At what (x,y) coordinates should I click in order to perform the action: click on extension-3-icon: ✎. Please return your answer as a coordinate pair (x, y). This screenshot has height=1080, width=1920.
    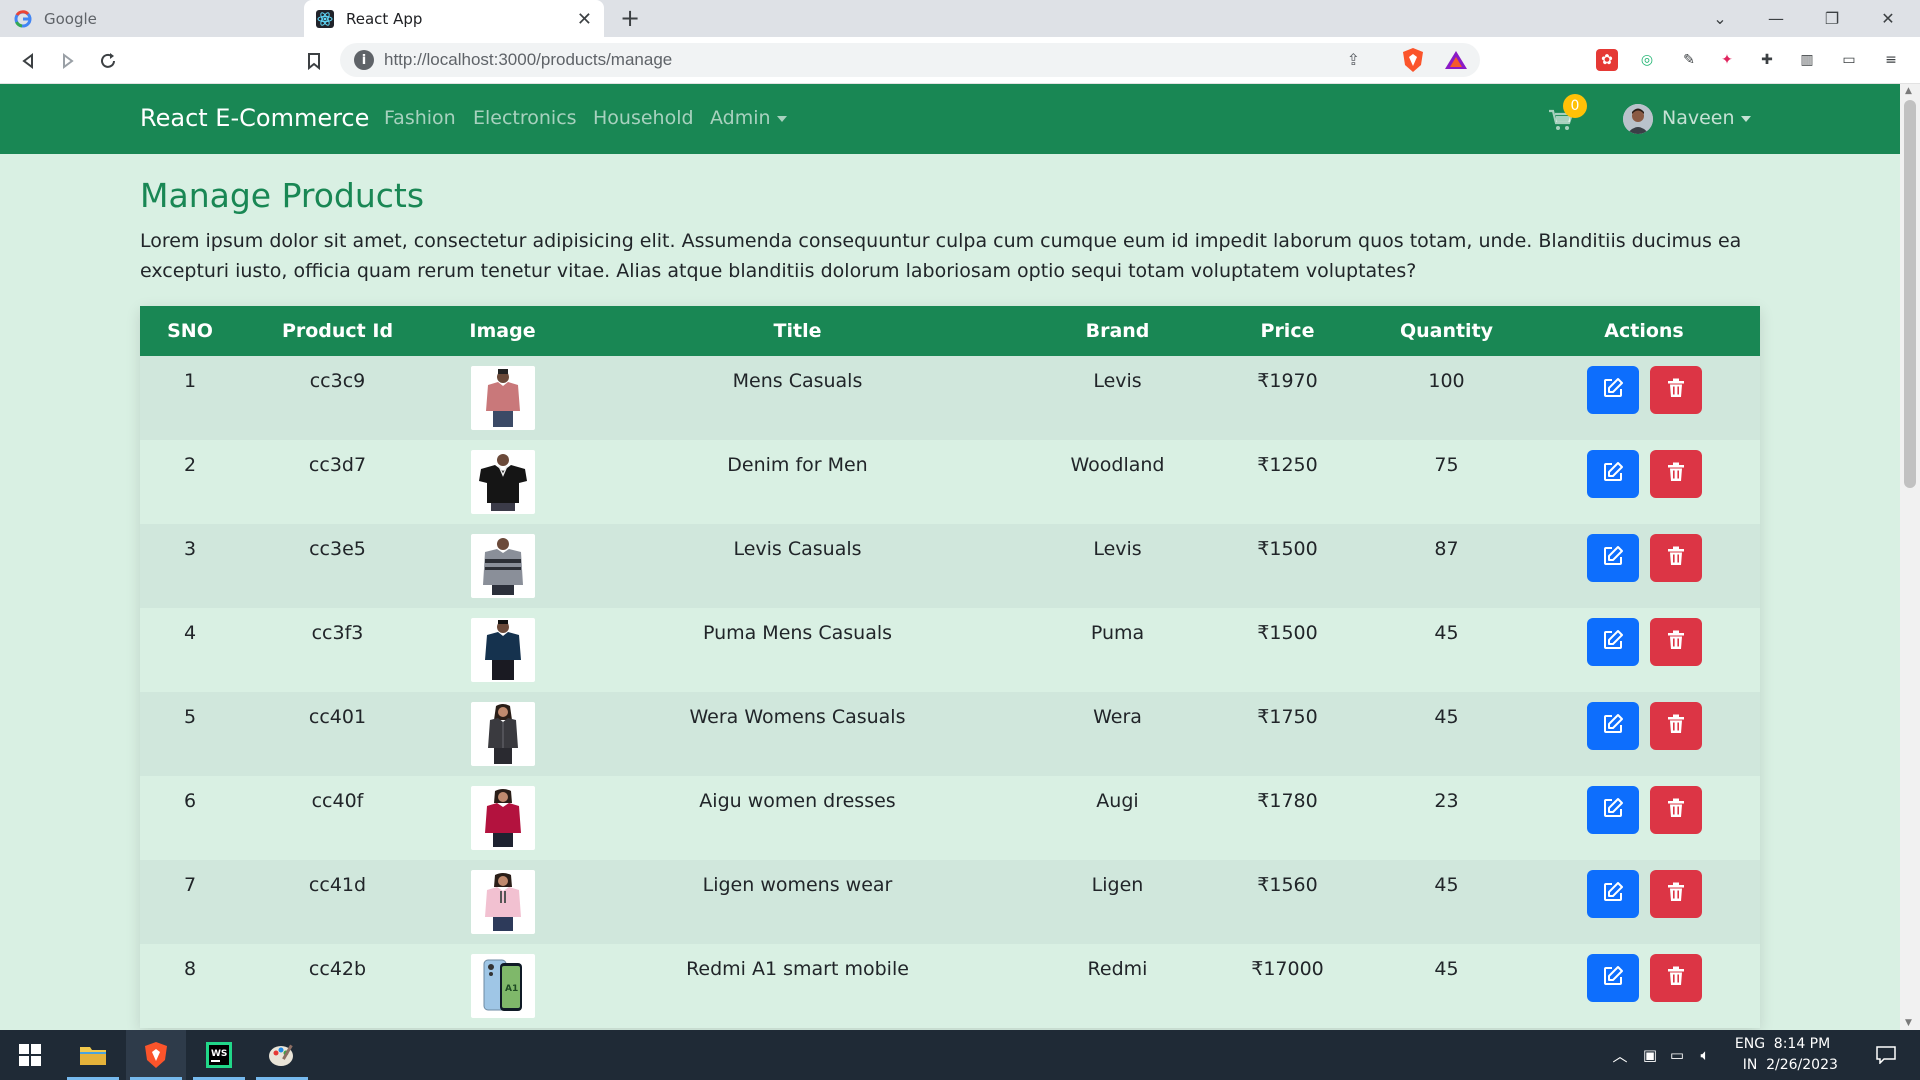
    Looking at the image, I should click on (1689, 60).